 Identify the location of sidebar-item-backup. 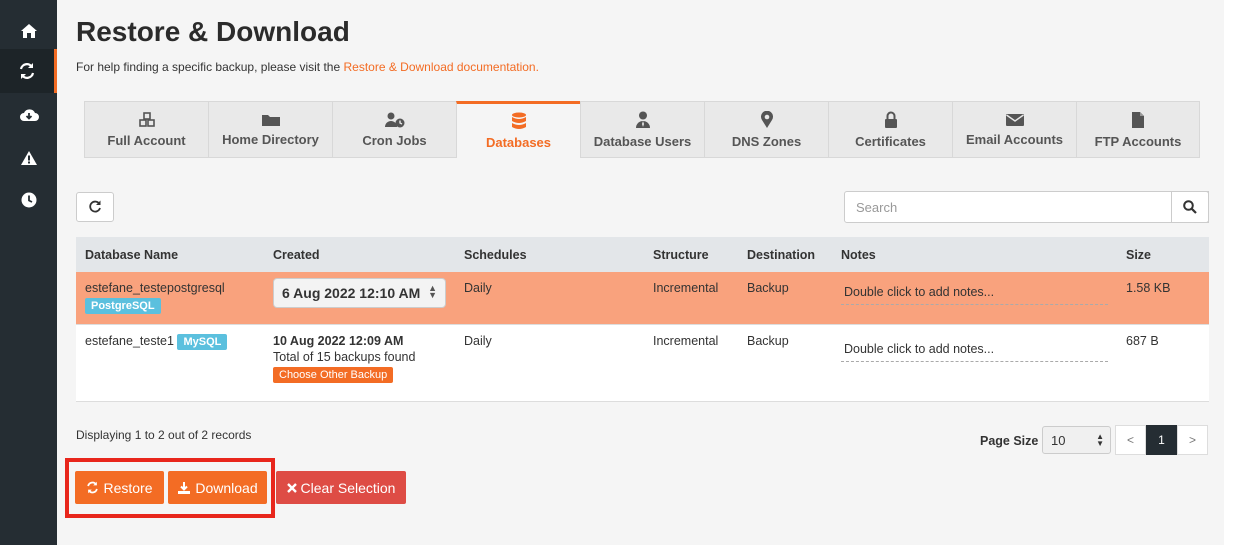
(28, 115).